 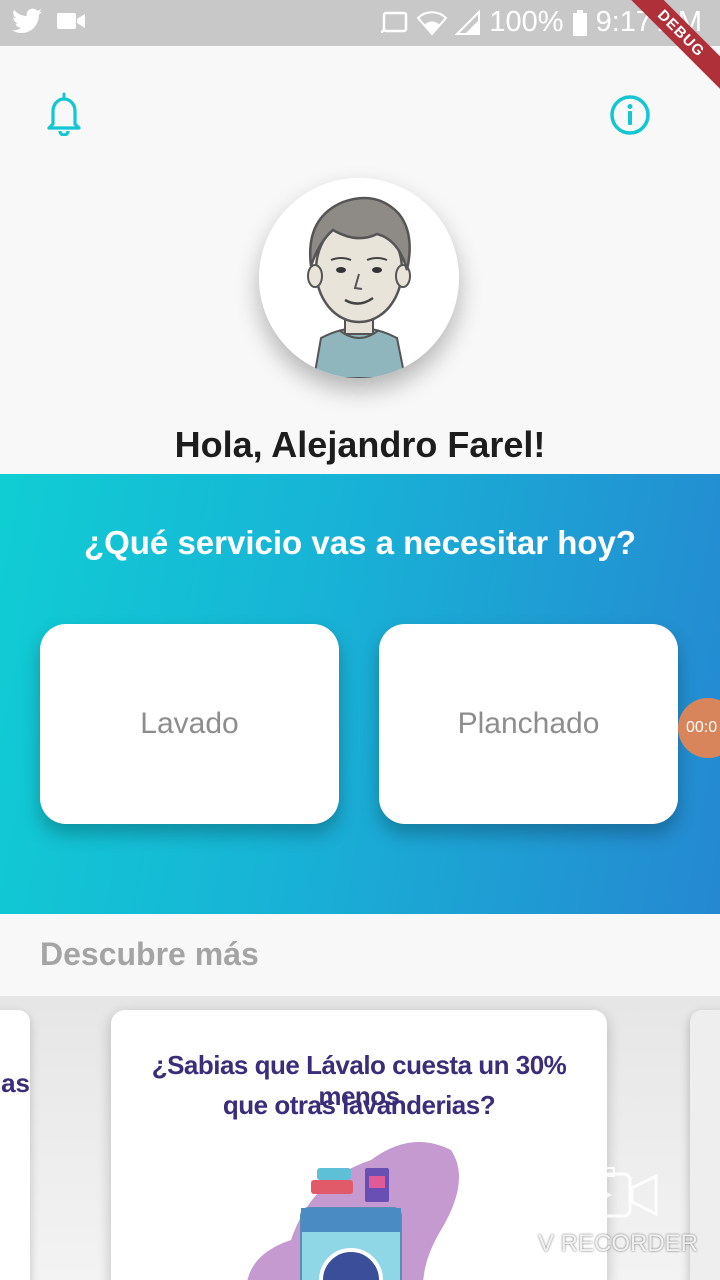 What do you see at coordinates (618, 1243) in the screenshot?
I see `recorder-watermark-text: V RECORDER` at bounding box center [618, 1243].